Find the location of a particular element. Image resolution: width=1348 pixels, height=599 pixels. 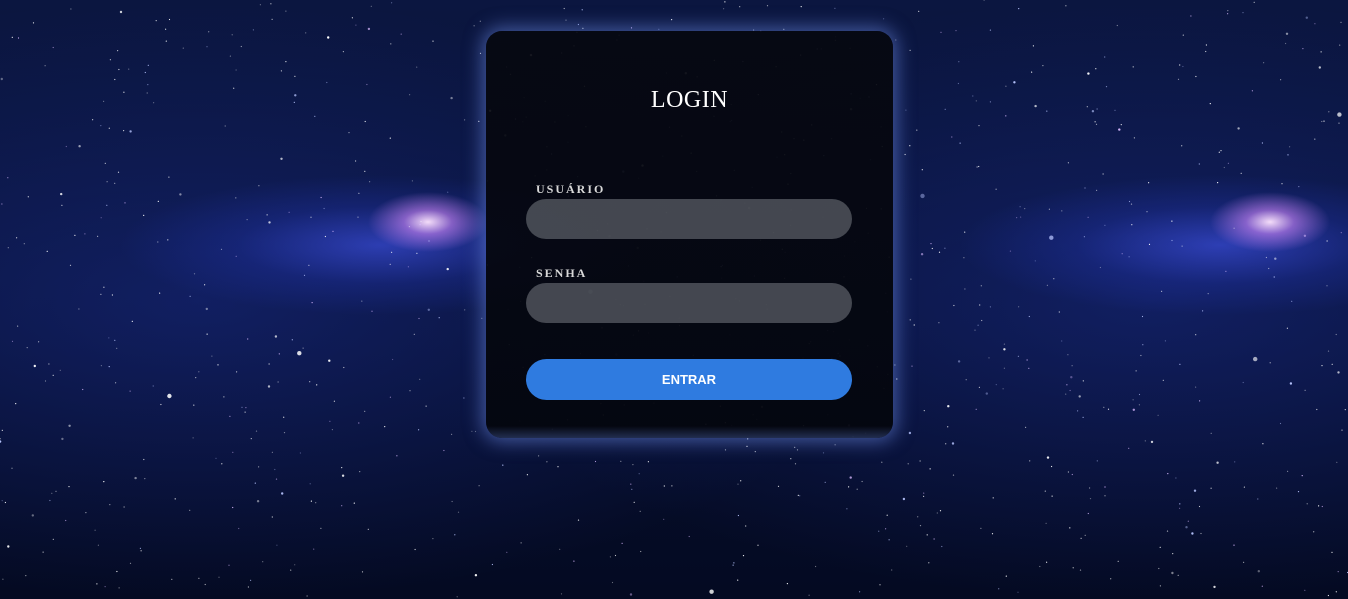

password-label: SENHA is located at coordinates (562, 273).